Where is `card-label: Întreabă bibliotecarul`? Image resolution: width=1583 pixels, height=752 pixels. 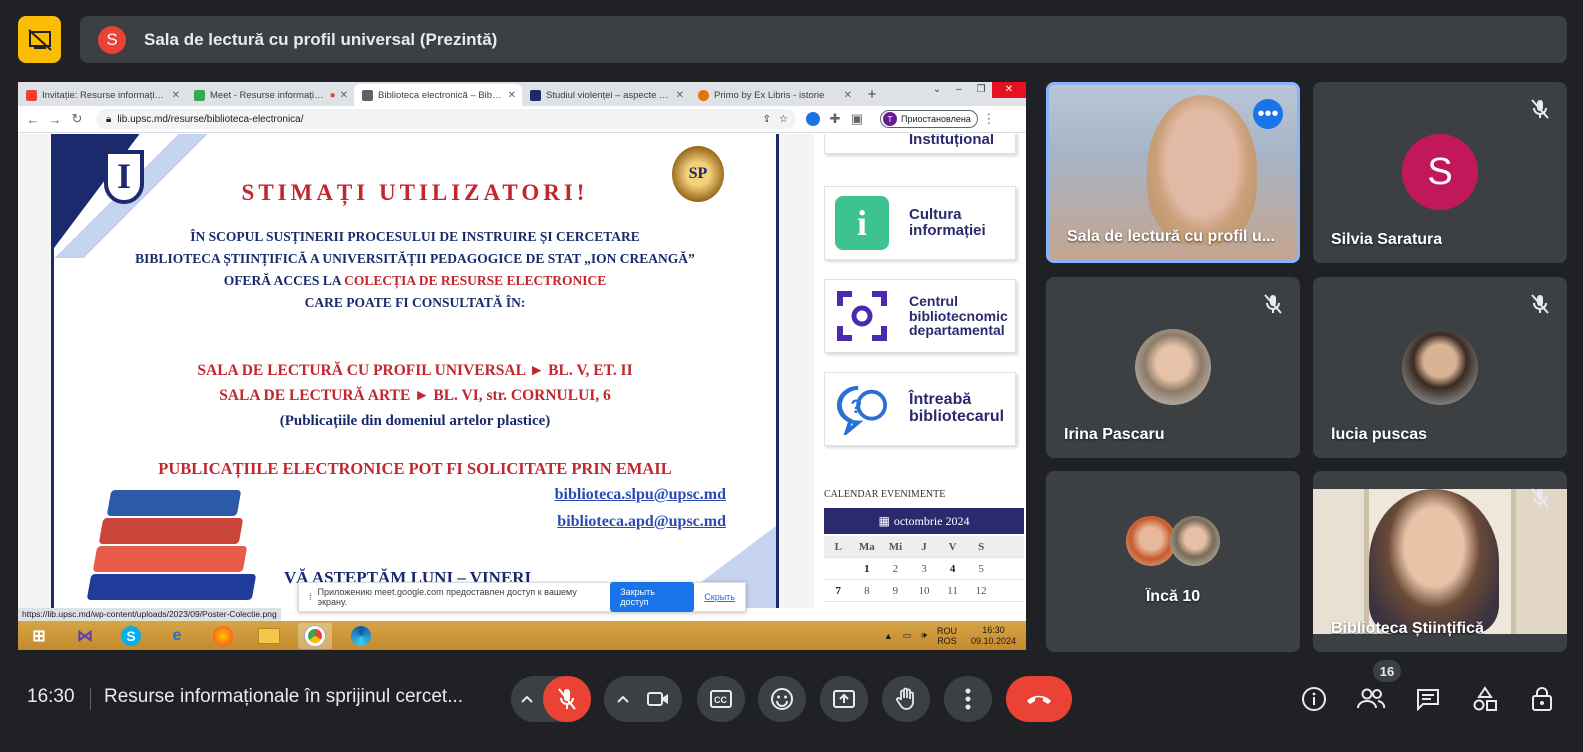
card-label: Întreabă bibliotecarul is located at coordinates (957, 408).